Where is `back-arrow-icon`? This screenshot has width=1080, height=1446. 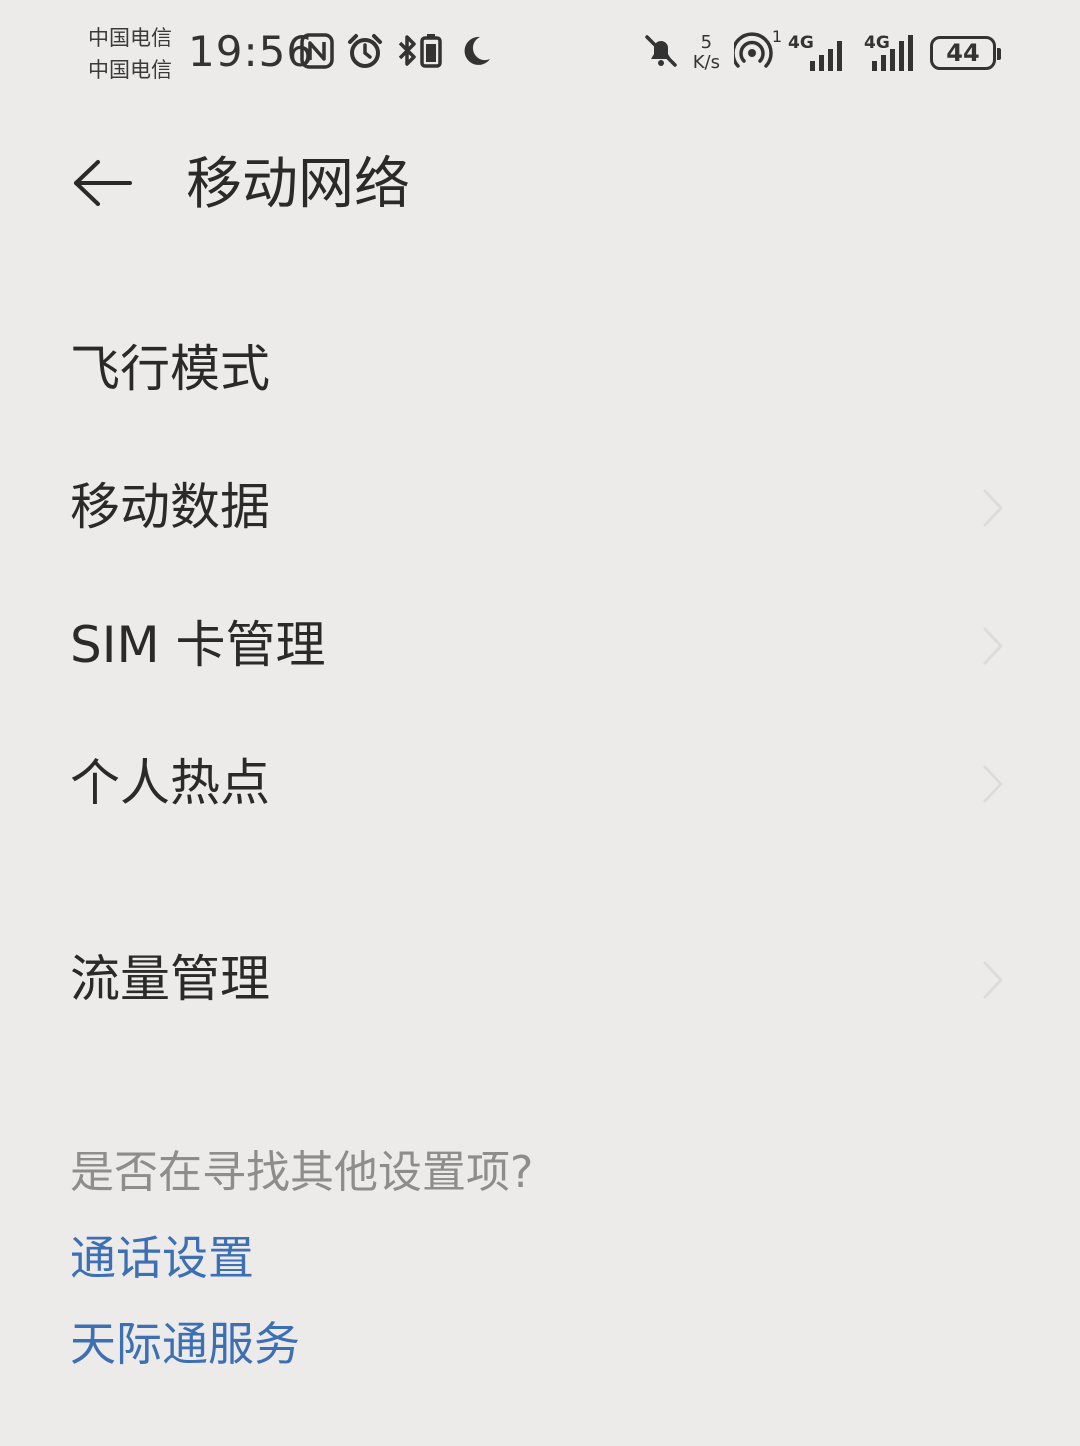 back-arrow-icon is located at coordinates (103, 185).